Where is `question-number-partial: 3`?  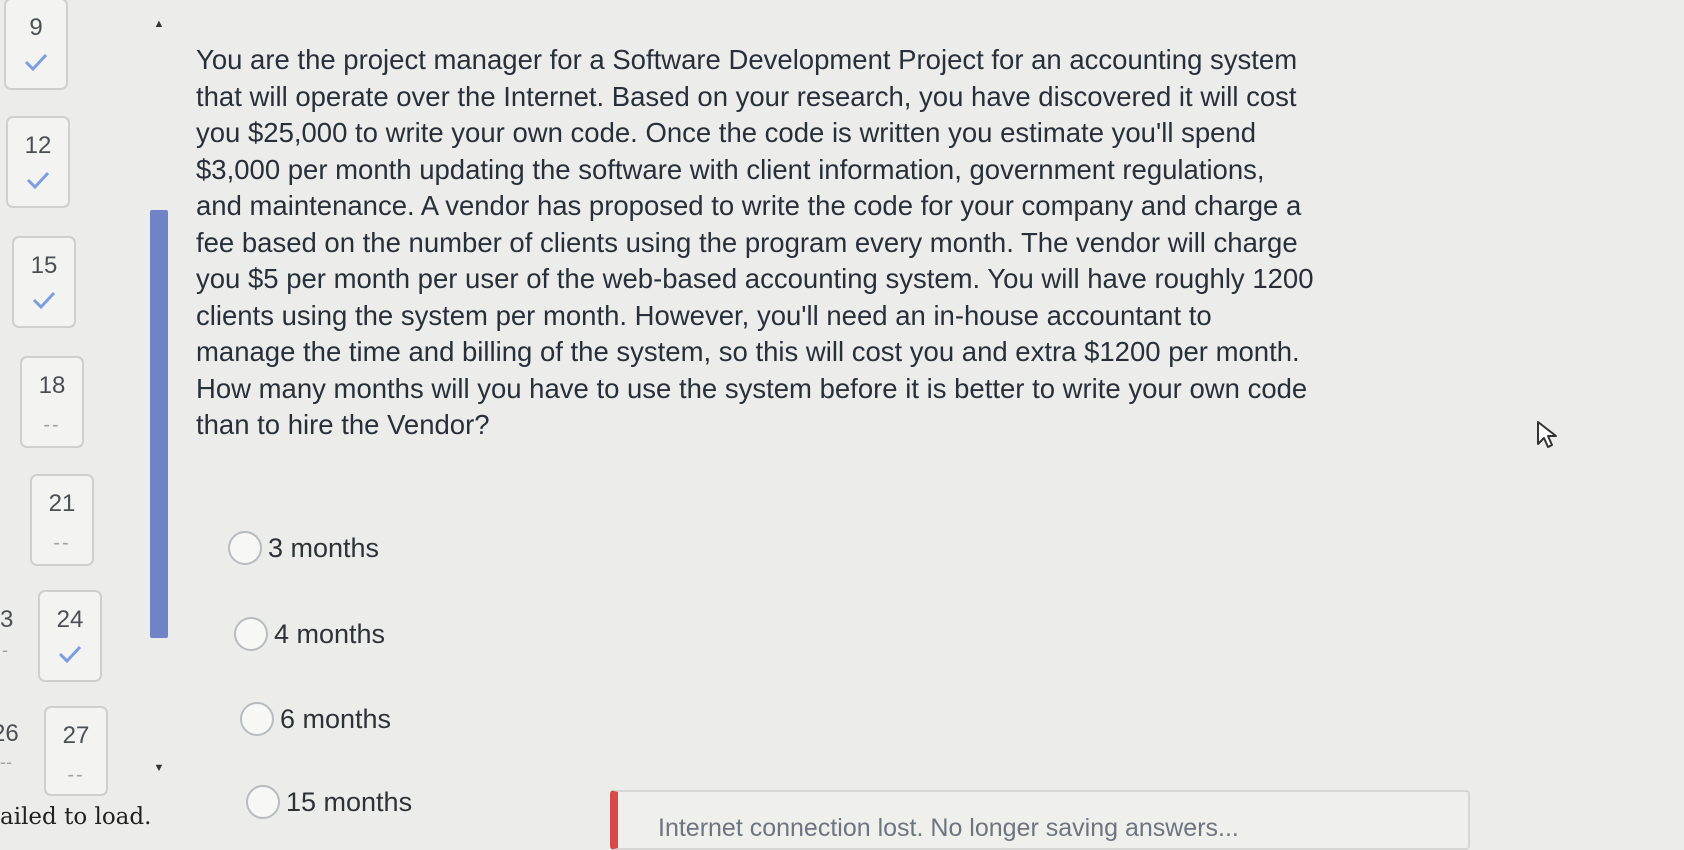
question-number-partial: 3 is located at coordinates (6, 620).